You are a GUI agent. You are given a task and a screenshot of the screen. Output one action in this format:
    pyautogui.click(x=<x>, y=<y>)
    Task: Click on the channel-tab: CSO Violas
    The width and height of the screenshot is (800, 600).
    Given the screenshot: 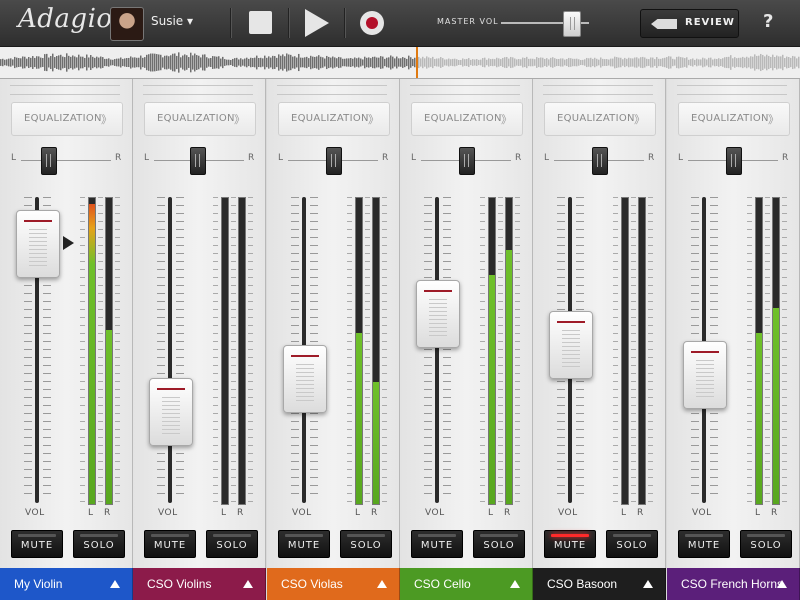 What is the action you would take?
    pyautogui.click(x=333, y=584)
    